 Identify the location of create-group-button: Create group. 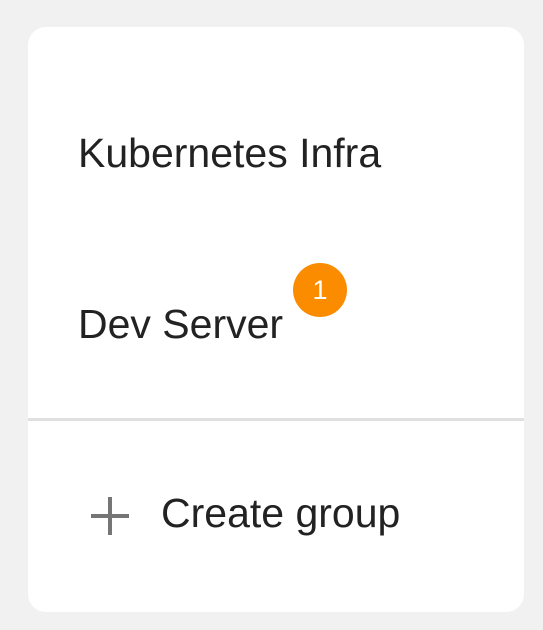
(276, 517).